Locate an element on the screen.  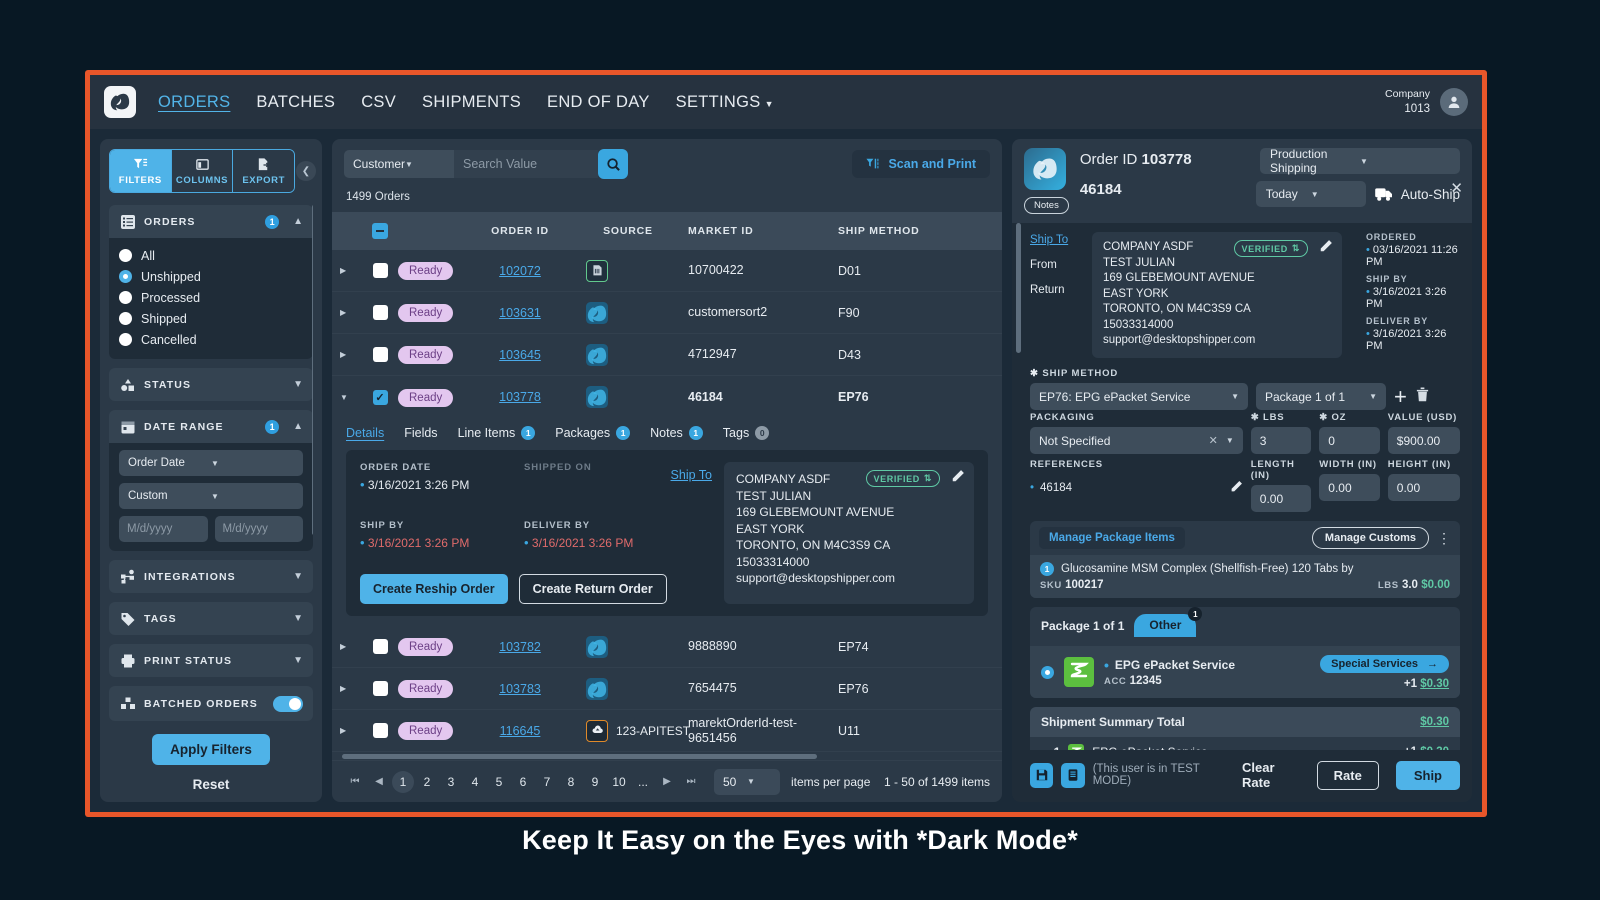
orders-filter-option-cancelled: Cancelled is located at coordinates (211, 339).